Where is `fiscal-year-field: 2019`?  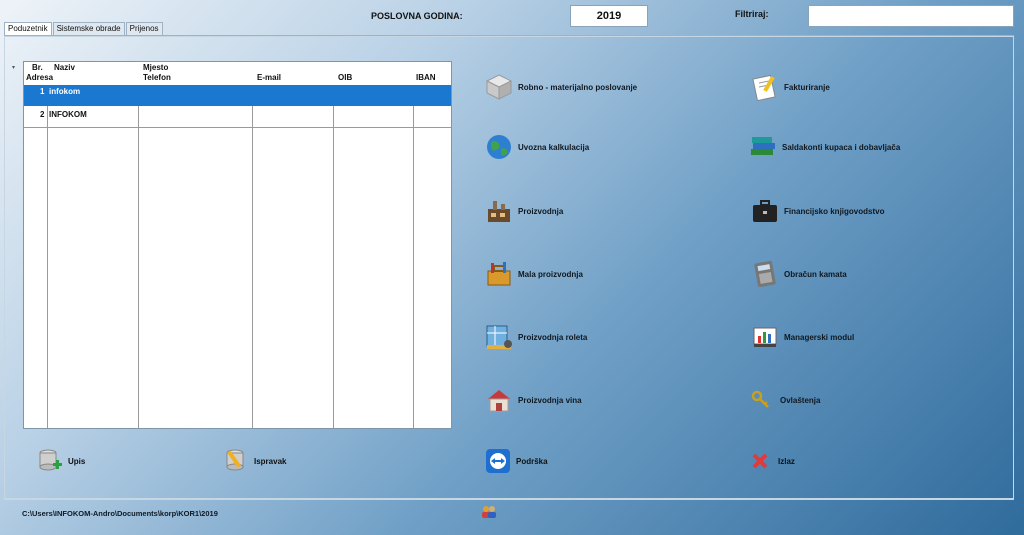 fiscal-year-field: 2019 is located at coordinates (609, 16).